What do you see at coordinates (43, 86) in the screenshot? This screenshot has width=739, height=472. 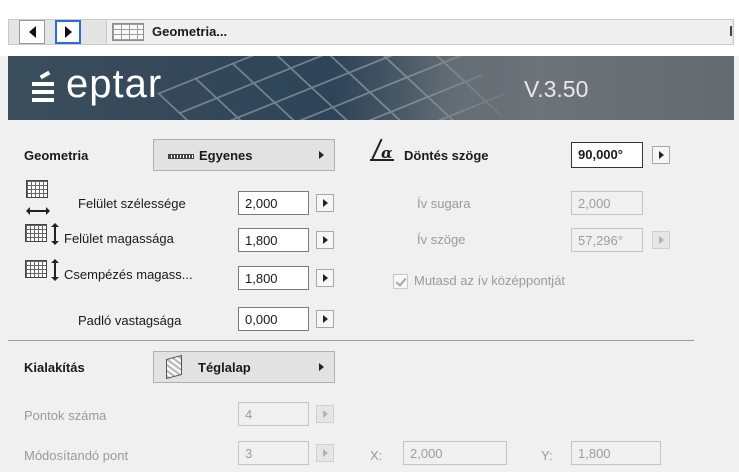 I see `eptar-logo-icon` at bounding box center [43, 86].